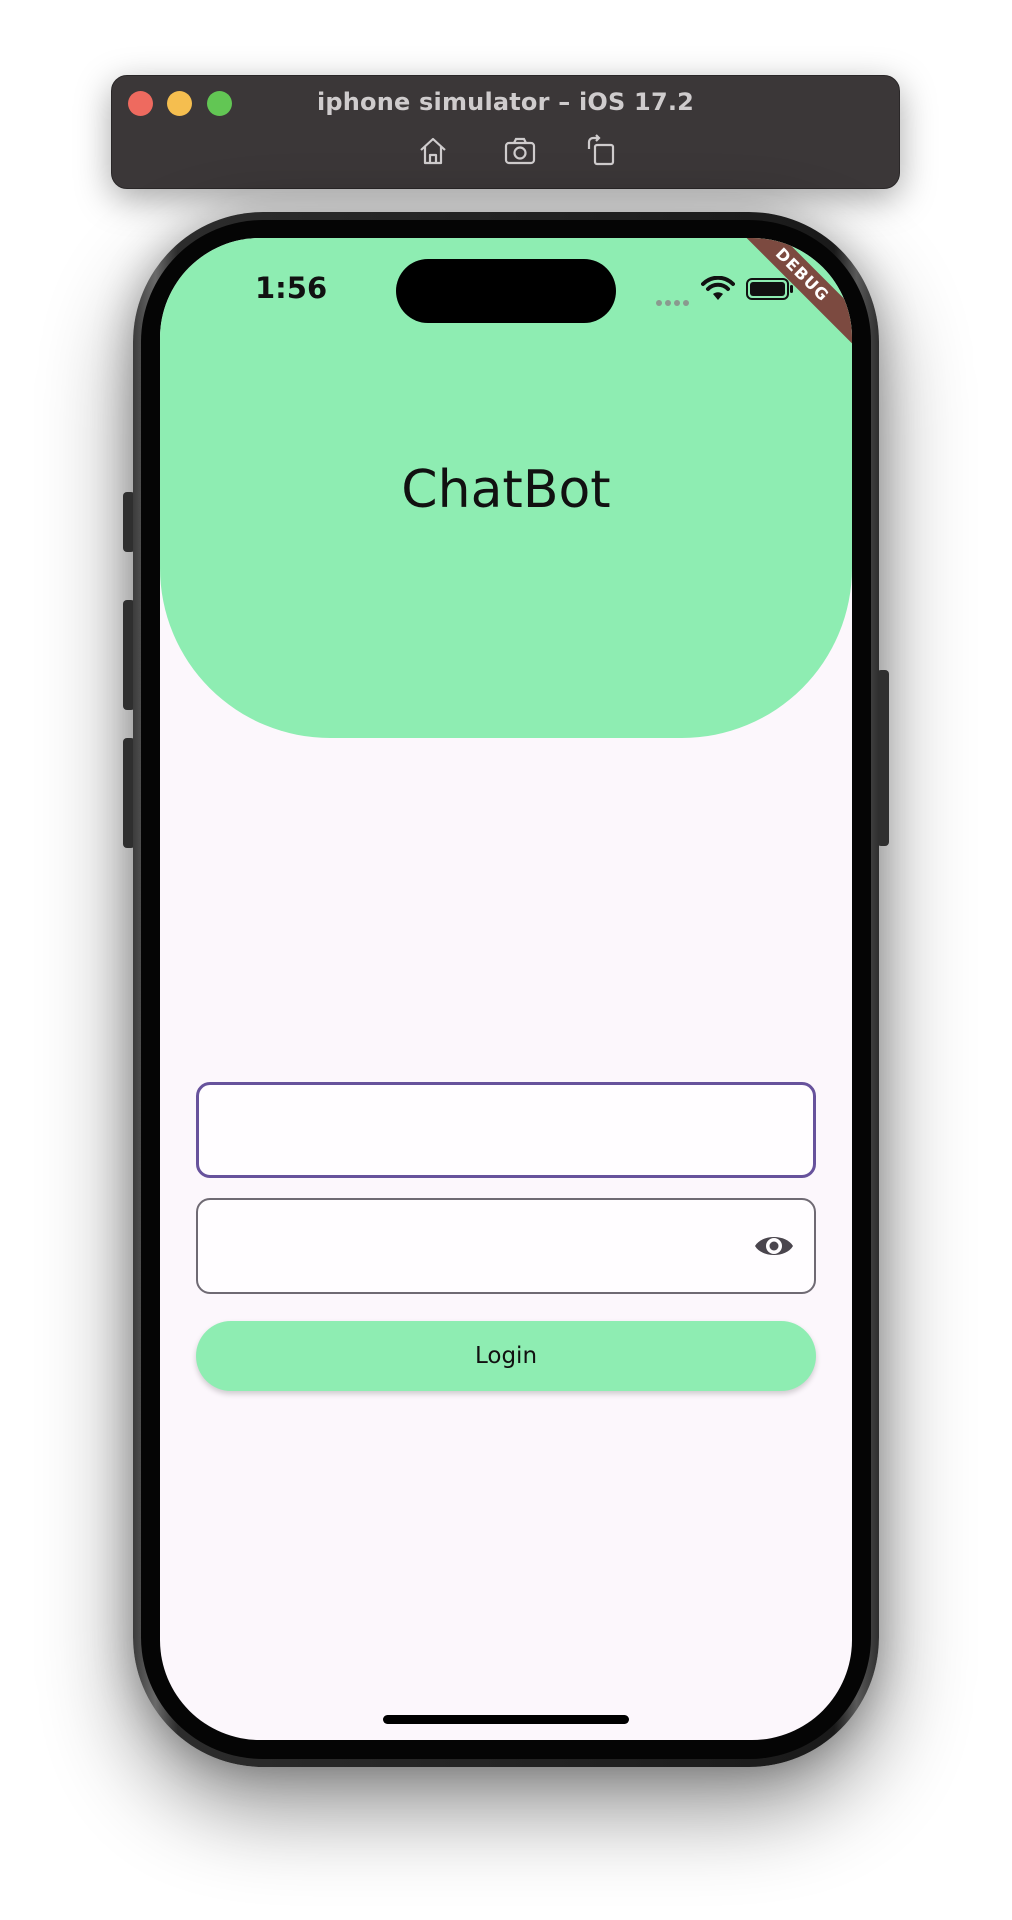  What do you see at coordinates (674, 302) in the screenshot?
I see `cellular-dots-icon` at bounding box center [674, 302].